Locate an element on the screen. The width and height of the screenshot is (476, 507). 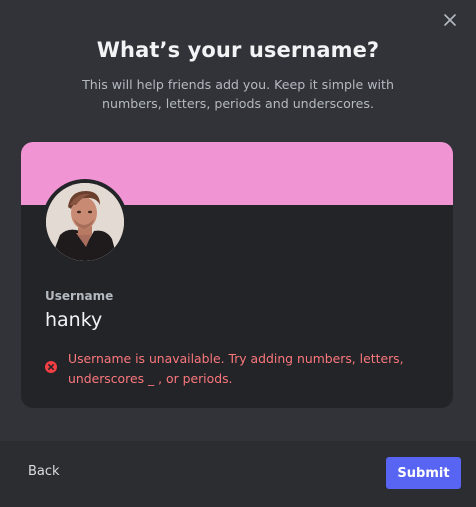
username-value: hanky is located at coordinates (74, 320).